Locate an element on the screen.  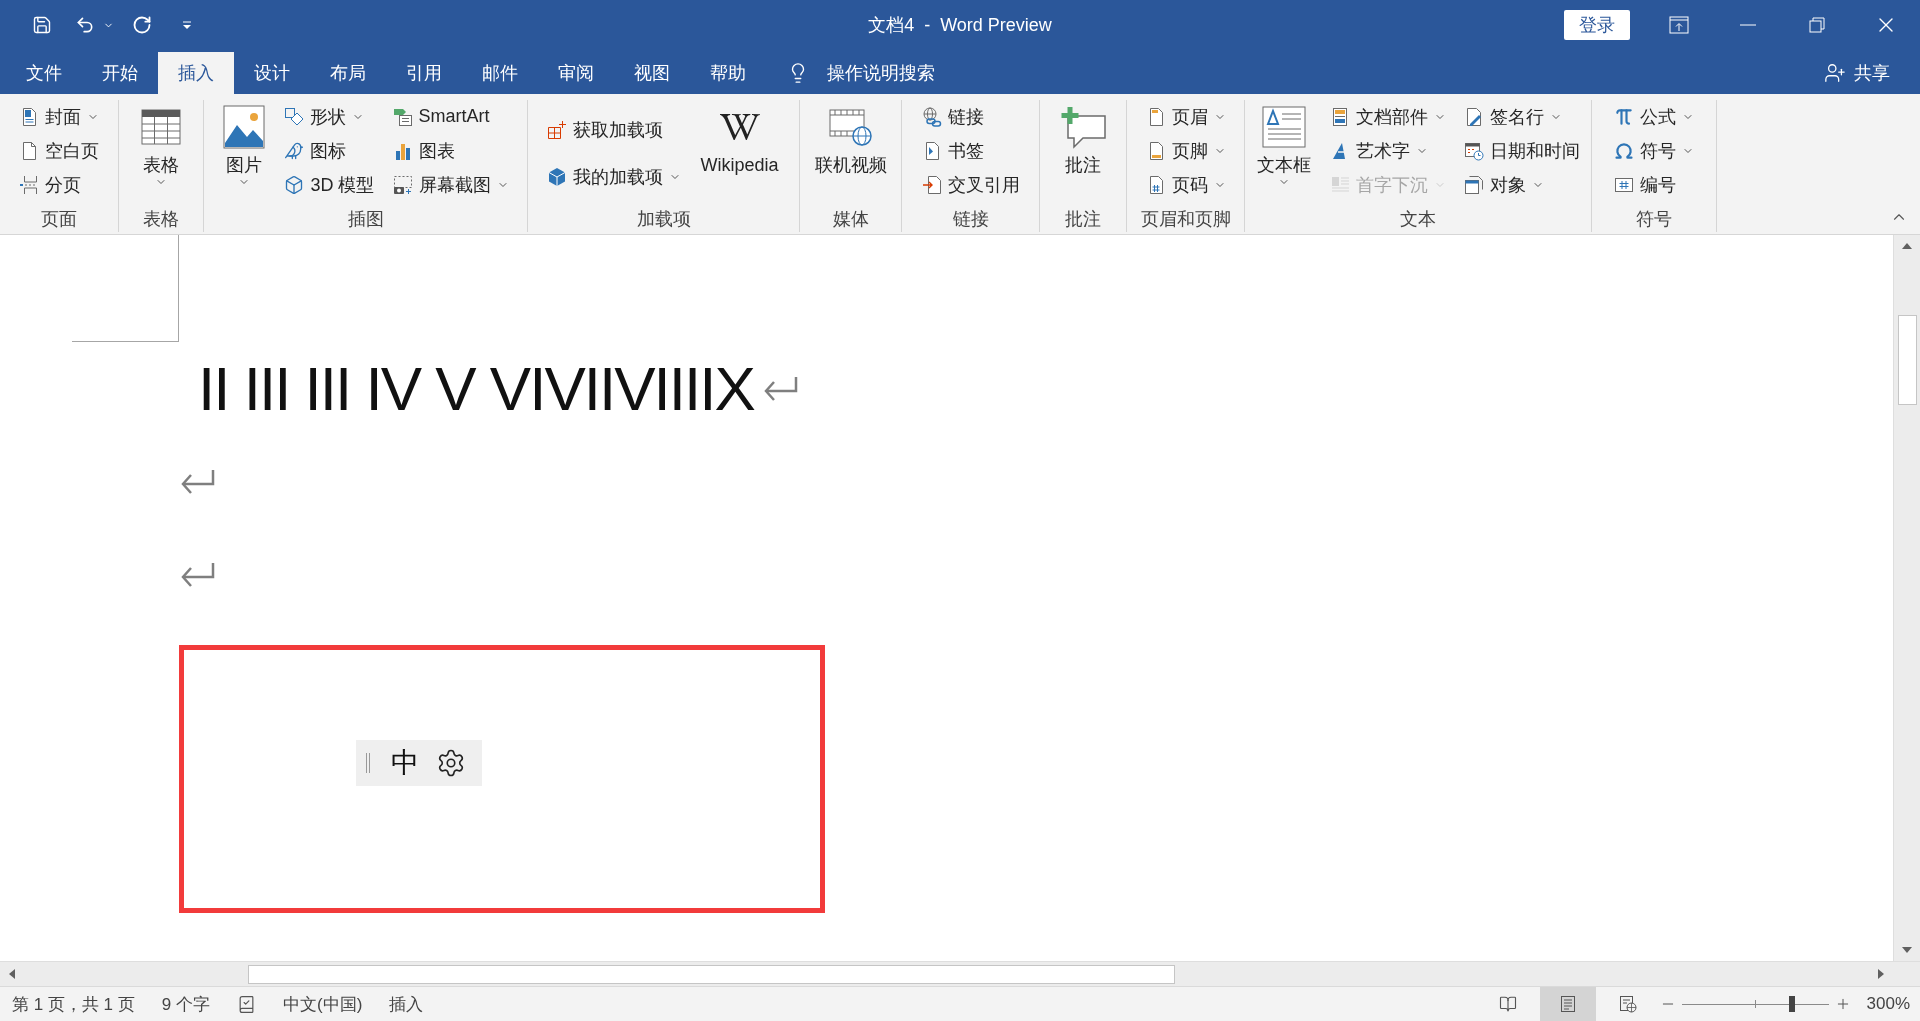
ribbon-tab: 视图 is located at coordinates (652, 73).